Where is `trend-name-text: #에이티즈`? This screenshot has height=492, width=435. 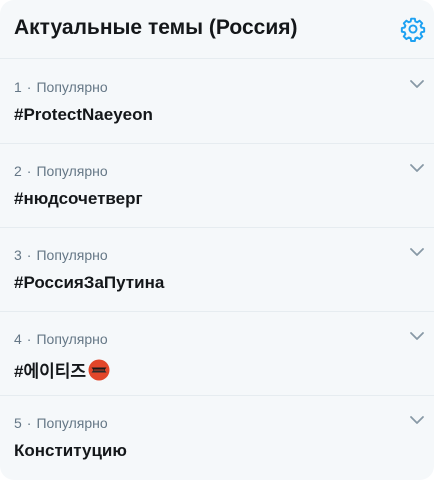
trend-name-text: #에이티즈 is located at coordinates (50, 371).